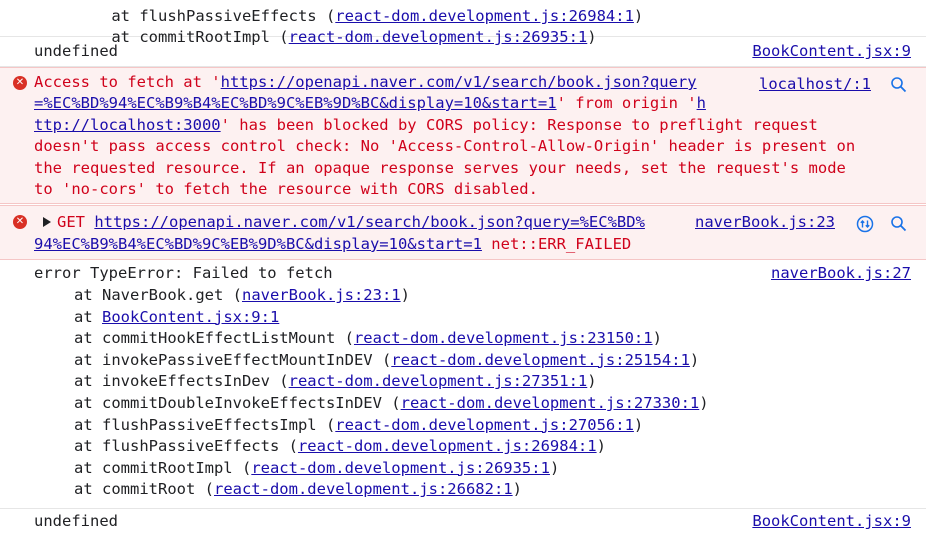 The image size is (926, 539). I want to click on stack-frame-link: naverBook.js:23:1, so click(321, 295).